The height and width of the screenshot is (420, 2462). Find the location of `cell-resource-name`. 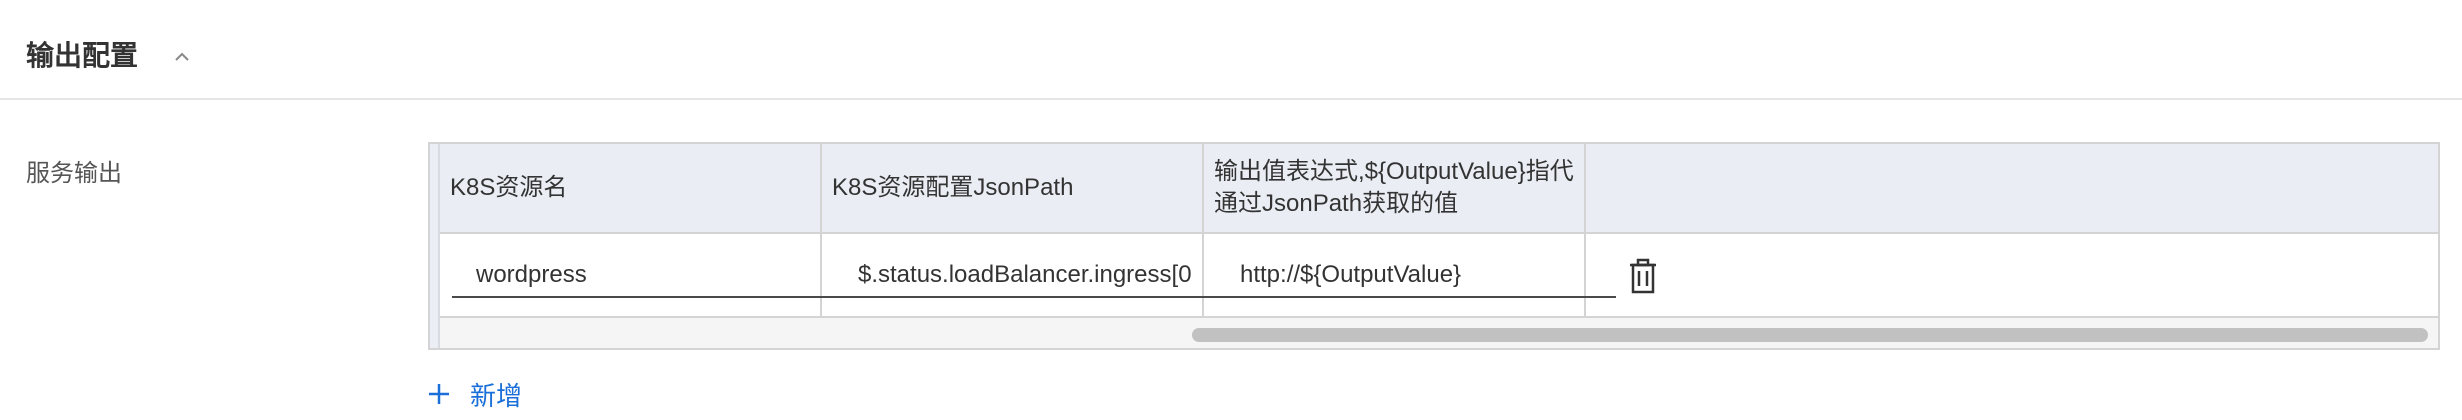

cell-resource-name is located at coordinates (646, 275).